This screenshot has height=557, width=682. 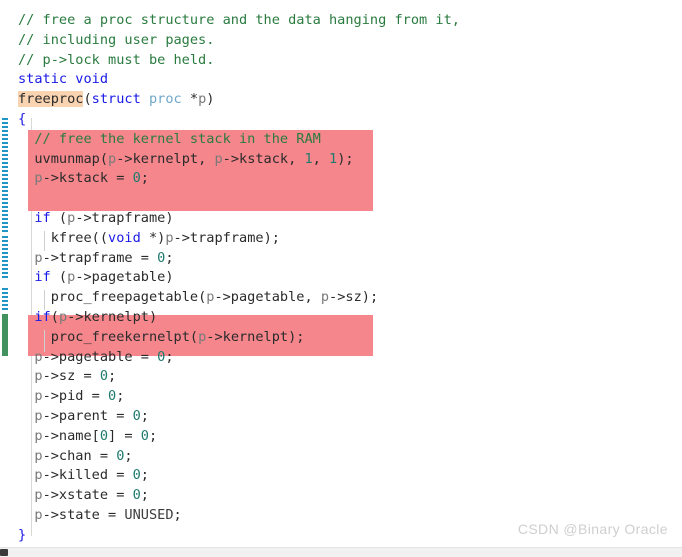 What do you see at coordinates (124, 217) in the screenshot?
I see `code-token-op: ->trapframe)` at bounding box center [124, 217].